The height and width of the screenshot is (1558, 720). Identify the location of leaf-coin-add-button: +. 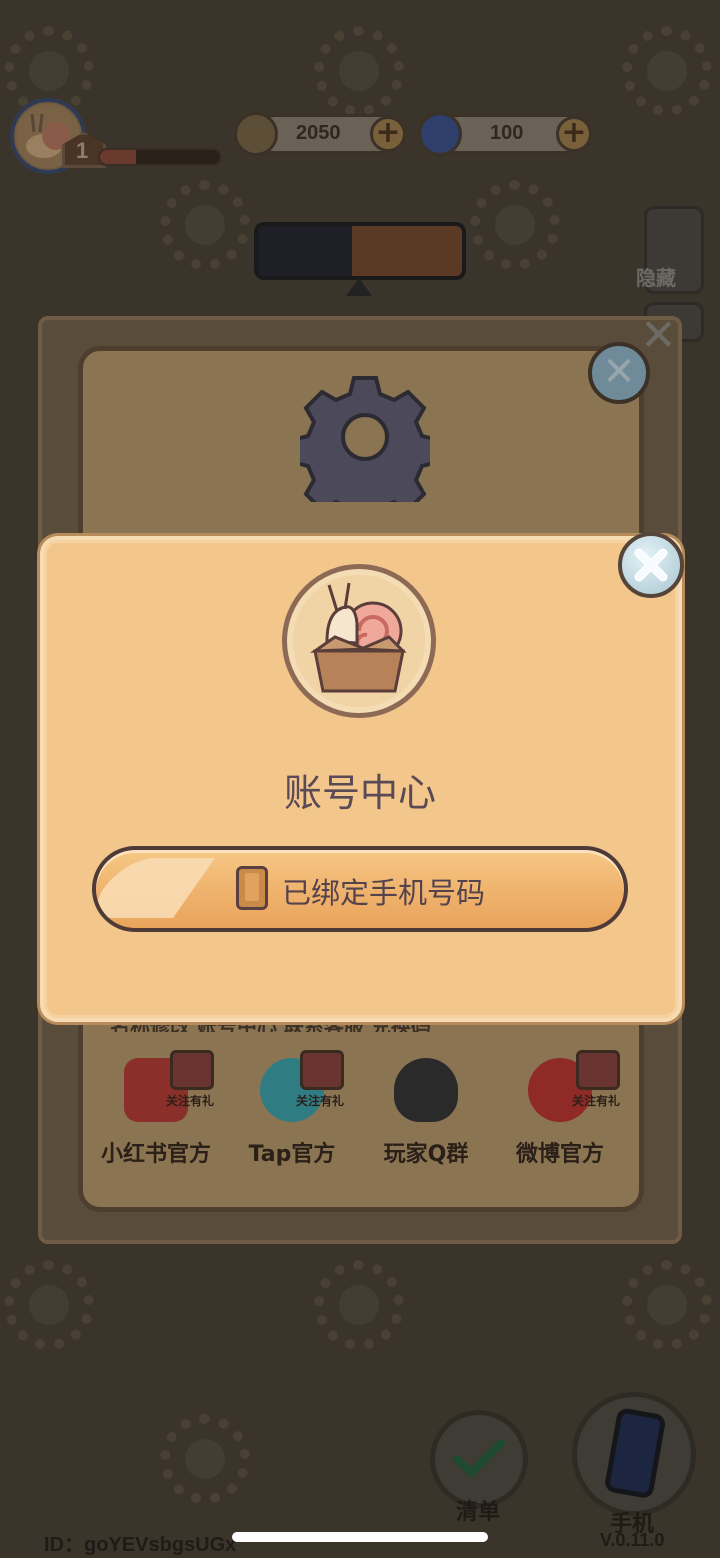
(388, 134).